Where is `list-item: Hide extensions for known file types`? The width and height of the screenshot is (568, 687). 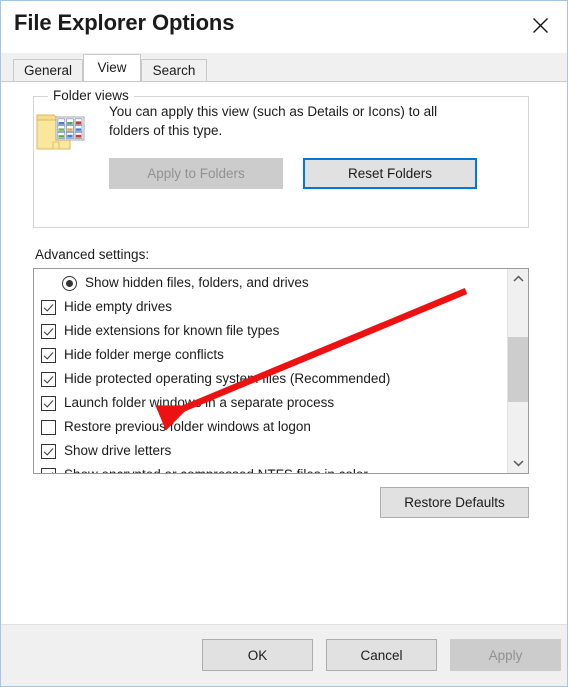 list-item: Hide extensions for known file types is located at coordinates (270, 331).